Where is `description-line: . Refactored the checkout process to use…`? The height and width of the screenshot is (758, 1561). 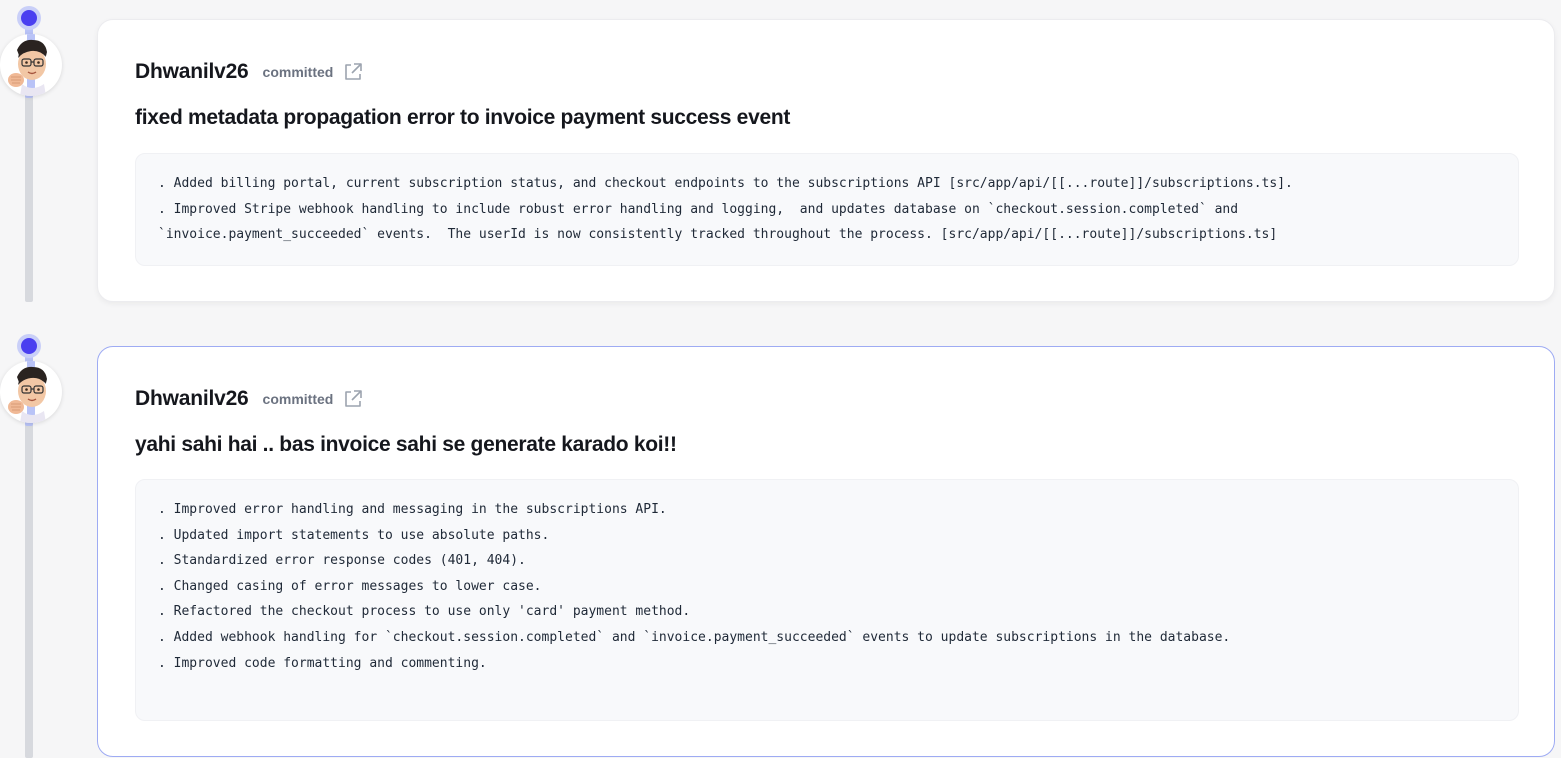
description-line: . Refactored the checkout process to use… is located at coordinates (424, 612).